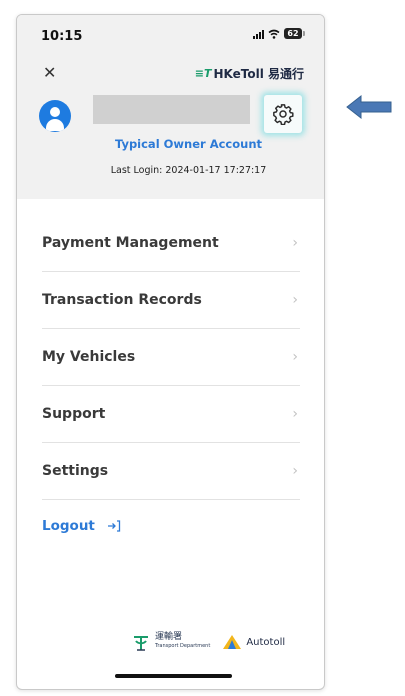  I want to click on menu-item-settings: Settings ›, so click(171, 471).